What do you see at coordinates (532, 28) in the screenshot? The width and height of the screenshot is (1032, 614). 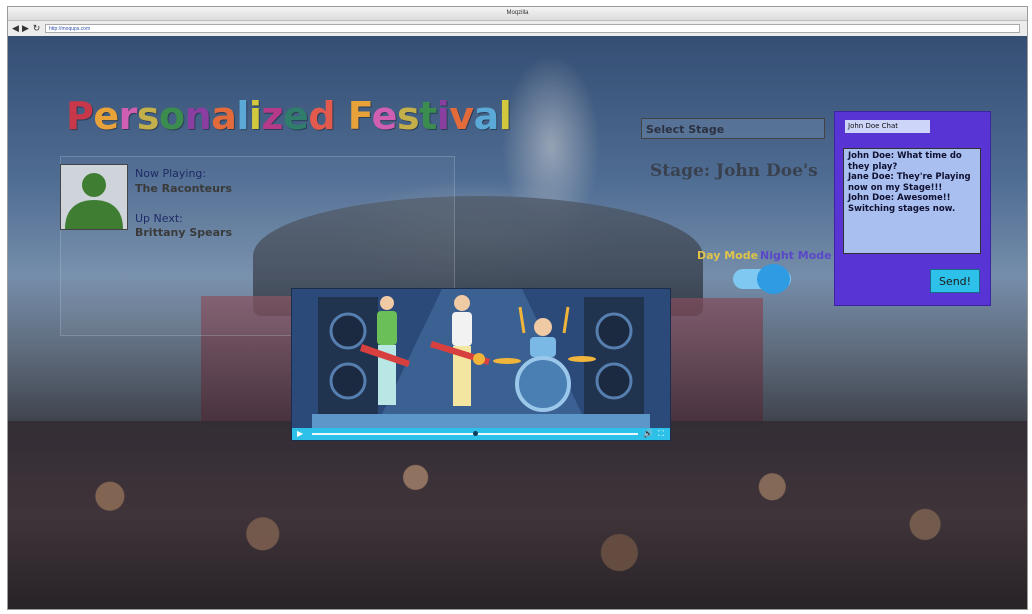 I see `url-bar: http://moqups.com` at bounding box center [532, 28].